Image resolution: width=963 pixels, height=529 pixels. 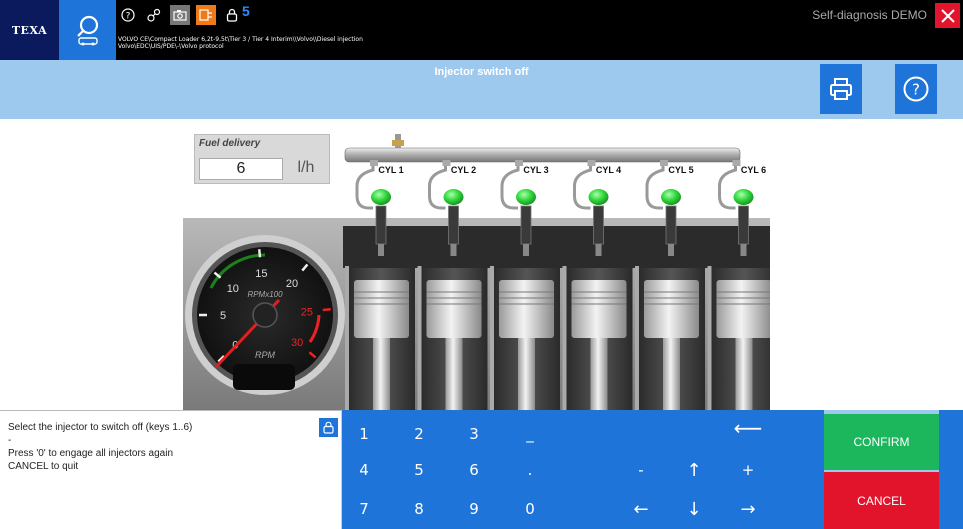 What do you see at coordinates (530, 509) in the screenshot?
I see `key-0: 0` at bounding box center [530, 509].